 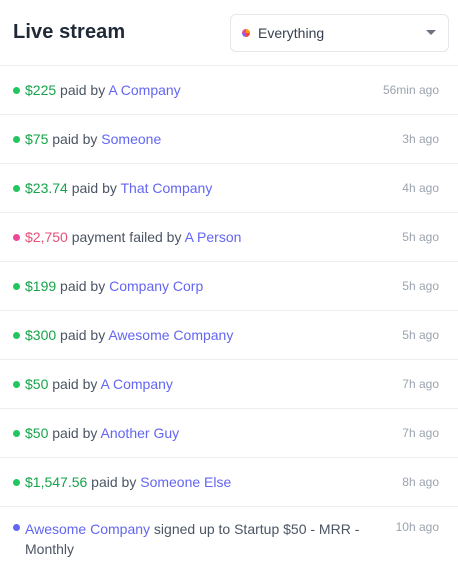 I want to click on event-time: 8h ago, so click(x=420, y=482).